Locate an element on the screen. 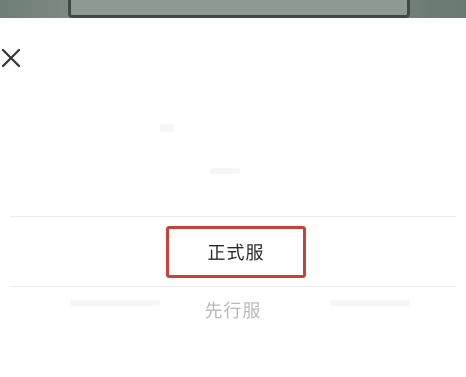  close-button is located at coordinates (12, 58).